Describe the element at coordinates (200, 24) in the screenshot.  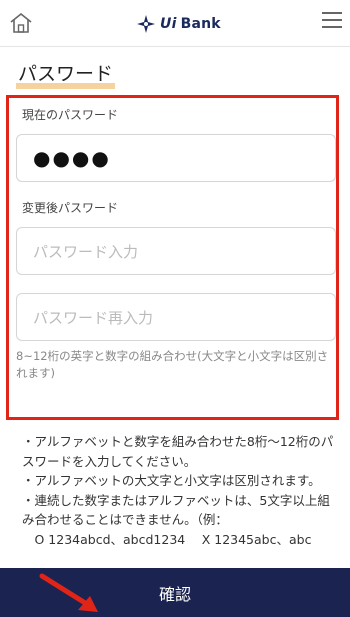
I see `brand-name: Bank` at that location.